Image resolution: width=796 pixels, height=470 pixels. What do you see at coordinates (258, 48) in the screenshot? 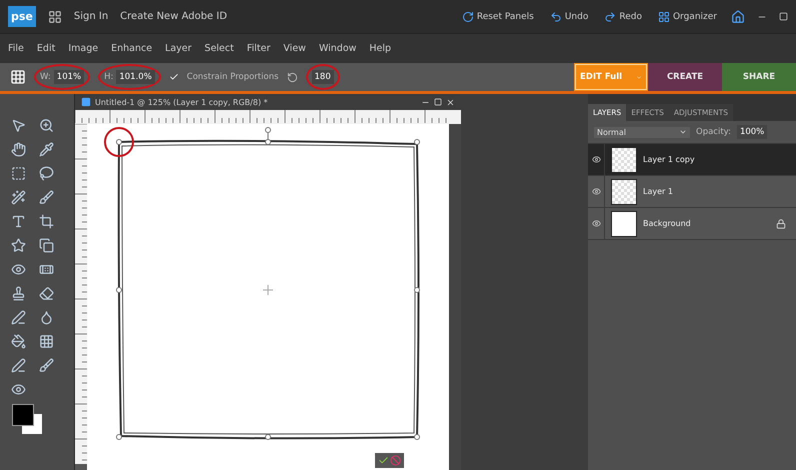
I see `menu-item: Filter` at bounding box center [258, 48].